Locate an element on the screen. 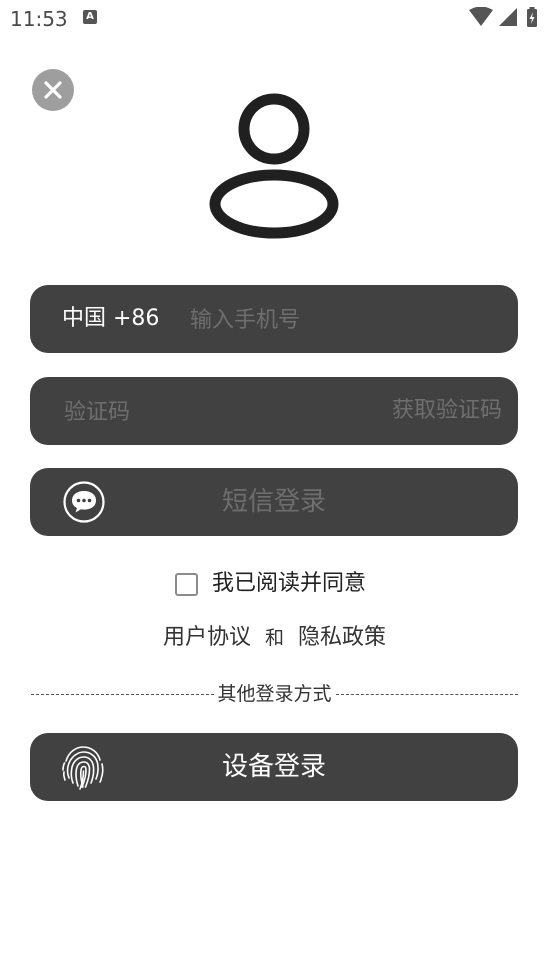  other-login-divider: 其他登录方式 is located at coordinates (275, 694).